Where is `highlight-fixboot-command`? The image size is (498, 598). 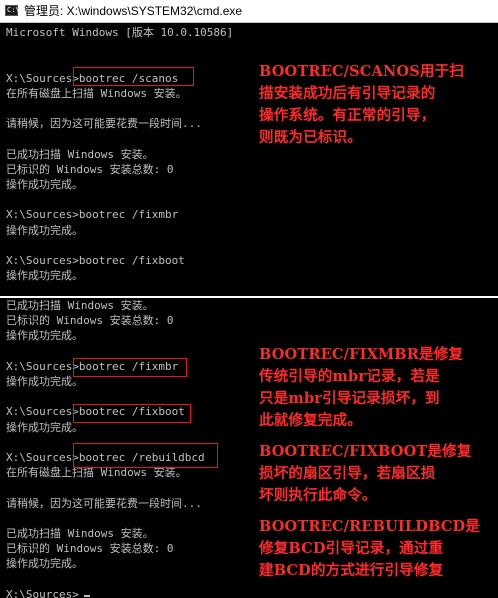 highlight-fixboot-command is located at coordinates (132, 413).